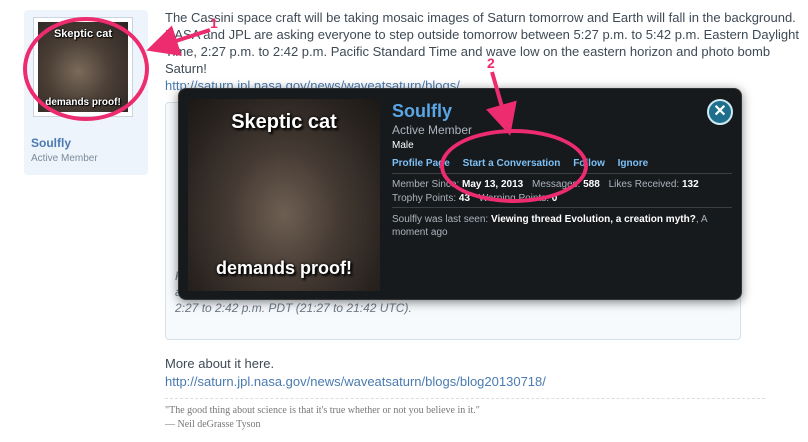 The width and height of the screenshot is (808, 442). I want to click on likes-label: Likes Received:, so click(644, 184).